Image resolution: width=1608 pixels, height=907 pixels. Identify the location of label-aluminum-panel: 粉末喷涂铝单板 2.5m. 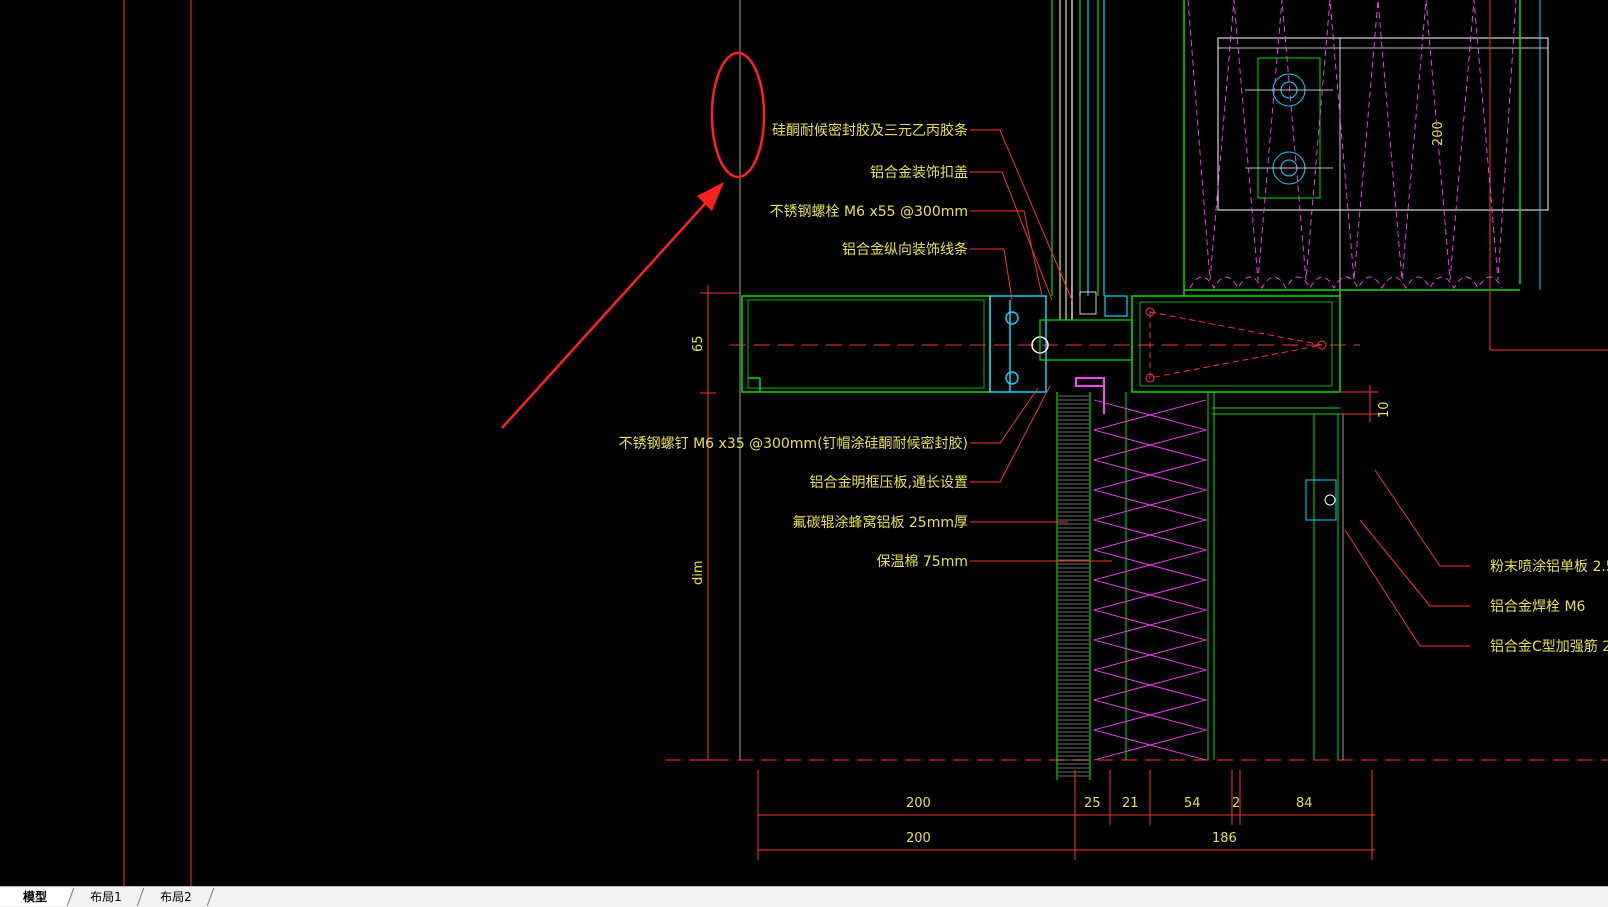
(1549, 567).